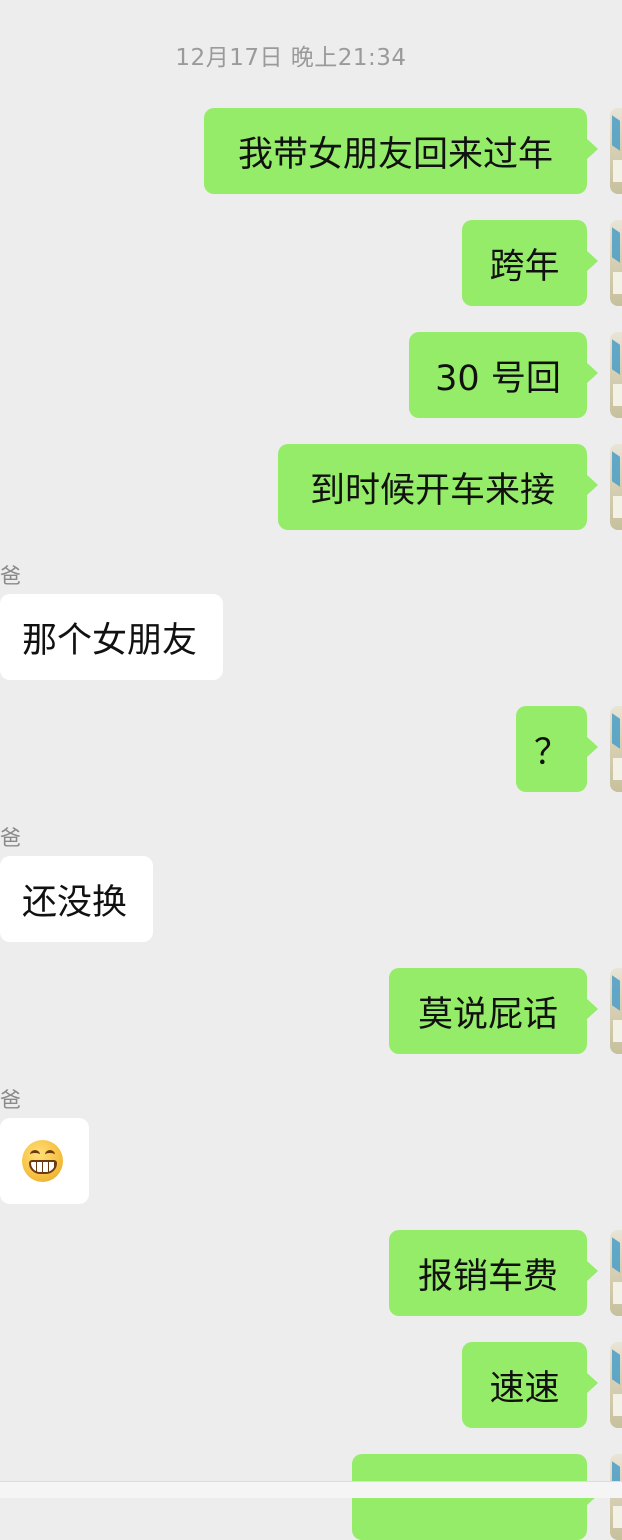 The image size is (622, 1540). I want to click on outgoing-message-bubble: 莫说屁话, so click(493, 1011).